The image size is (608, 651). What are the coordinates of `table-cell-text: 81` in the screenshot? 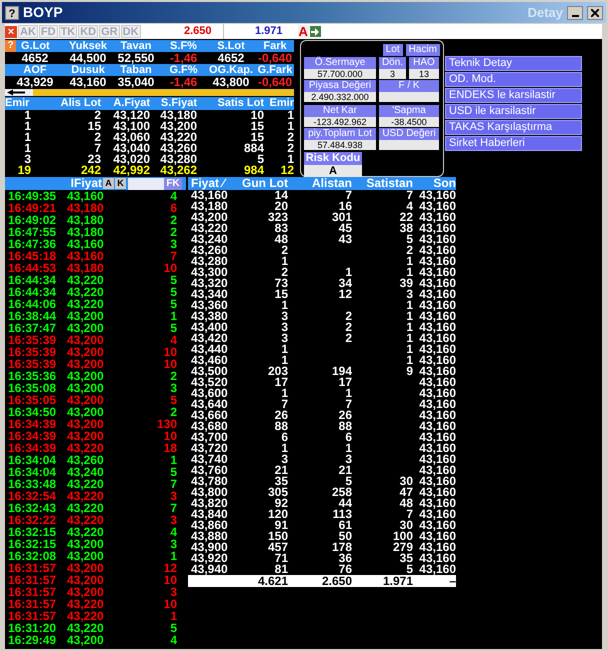 It's located at (281, 569).